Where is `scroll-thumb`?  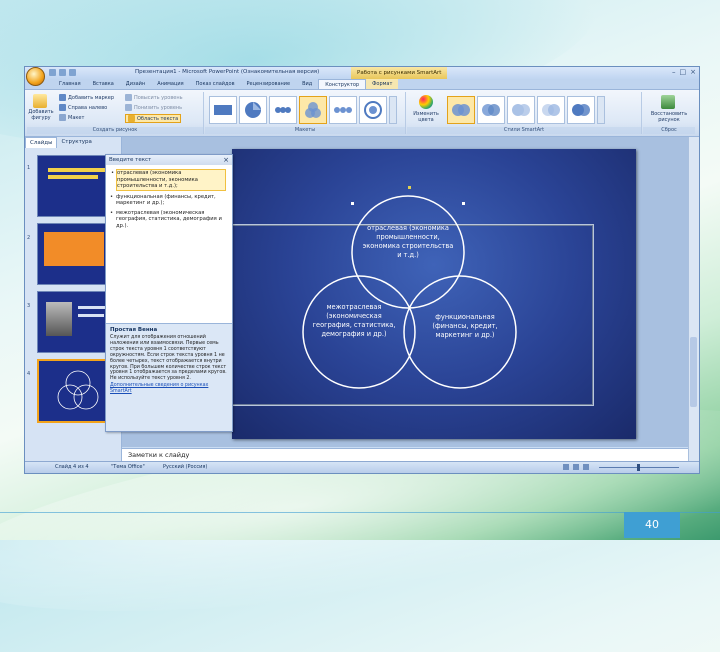
scroll-thumb is located at coordinates (693, 372).